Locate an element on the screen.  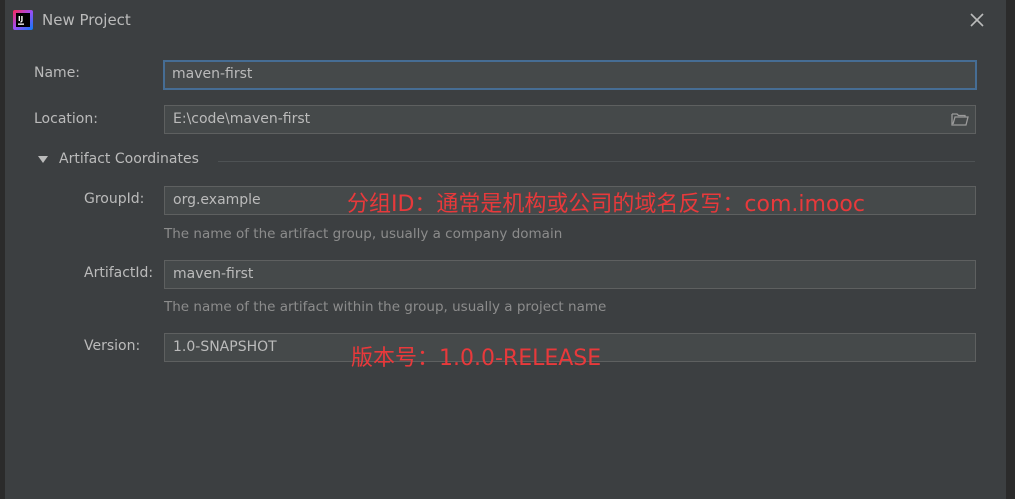
location-label: Location: is located at coordinates (66, 119).